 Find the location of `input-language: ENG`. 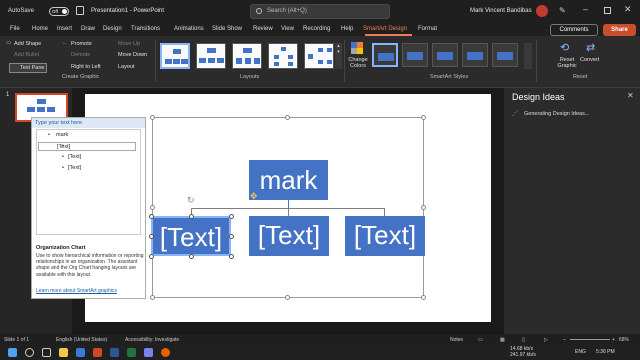

input-language: ENG is located at coordinates (580, 352).